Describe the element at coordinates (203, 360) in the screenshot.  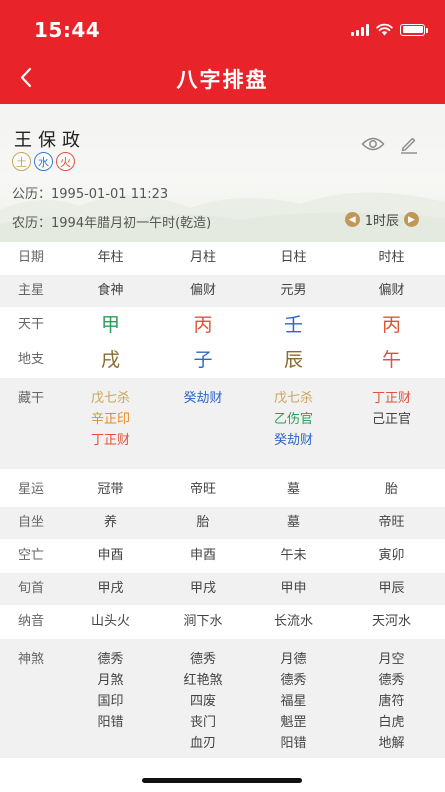
I see `earthly-branch-month: 子` at that location.